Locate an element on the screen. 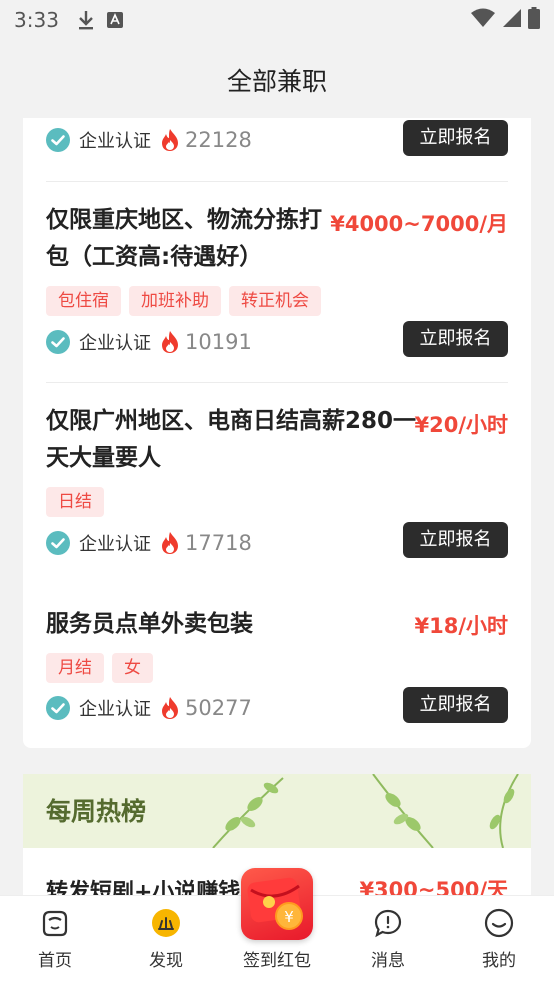  job-tags: 月结 女 is located at coordinates (99, 668).